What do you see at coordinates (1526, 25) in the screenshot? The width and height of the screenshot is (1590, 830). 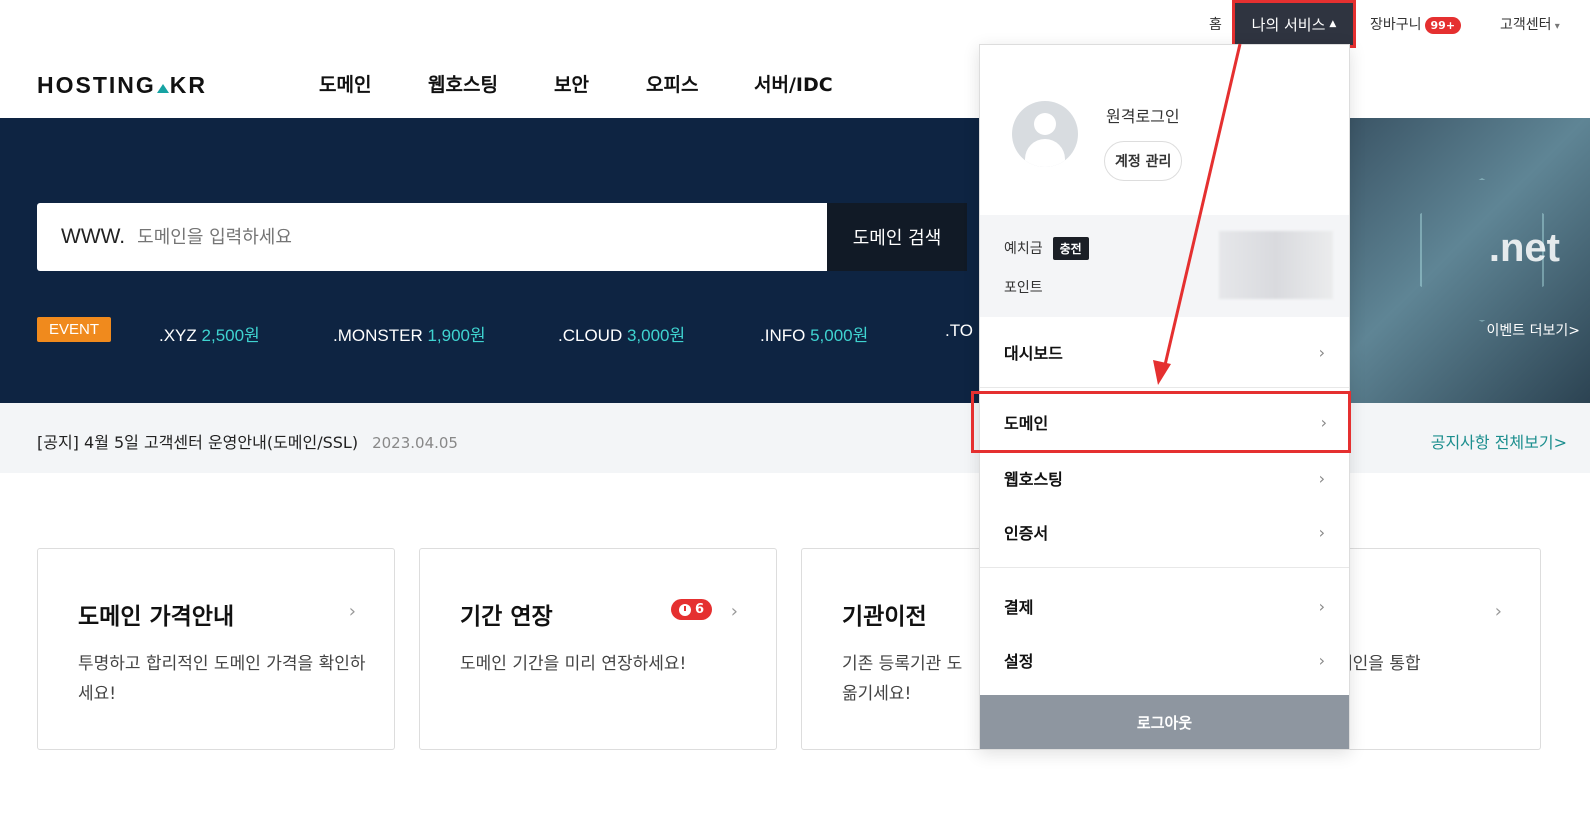 I see `customer-center-label: 고객센터` at bounding box center [1526, 25].